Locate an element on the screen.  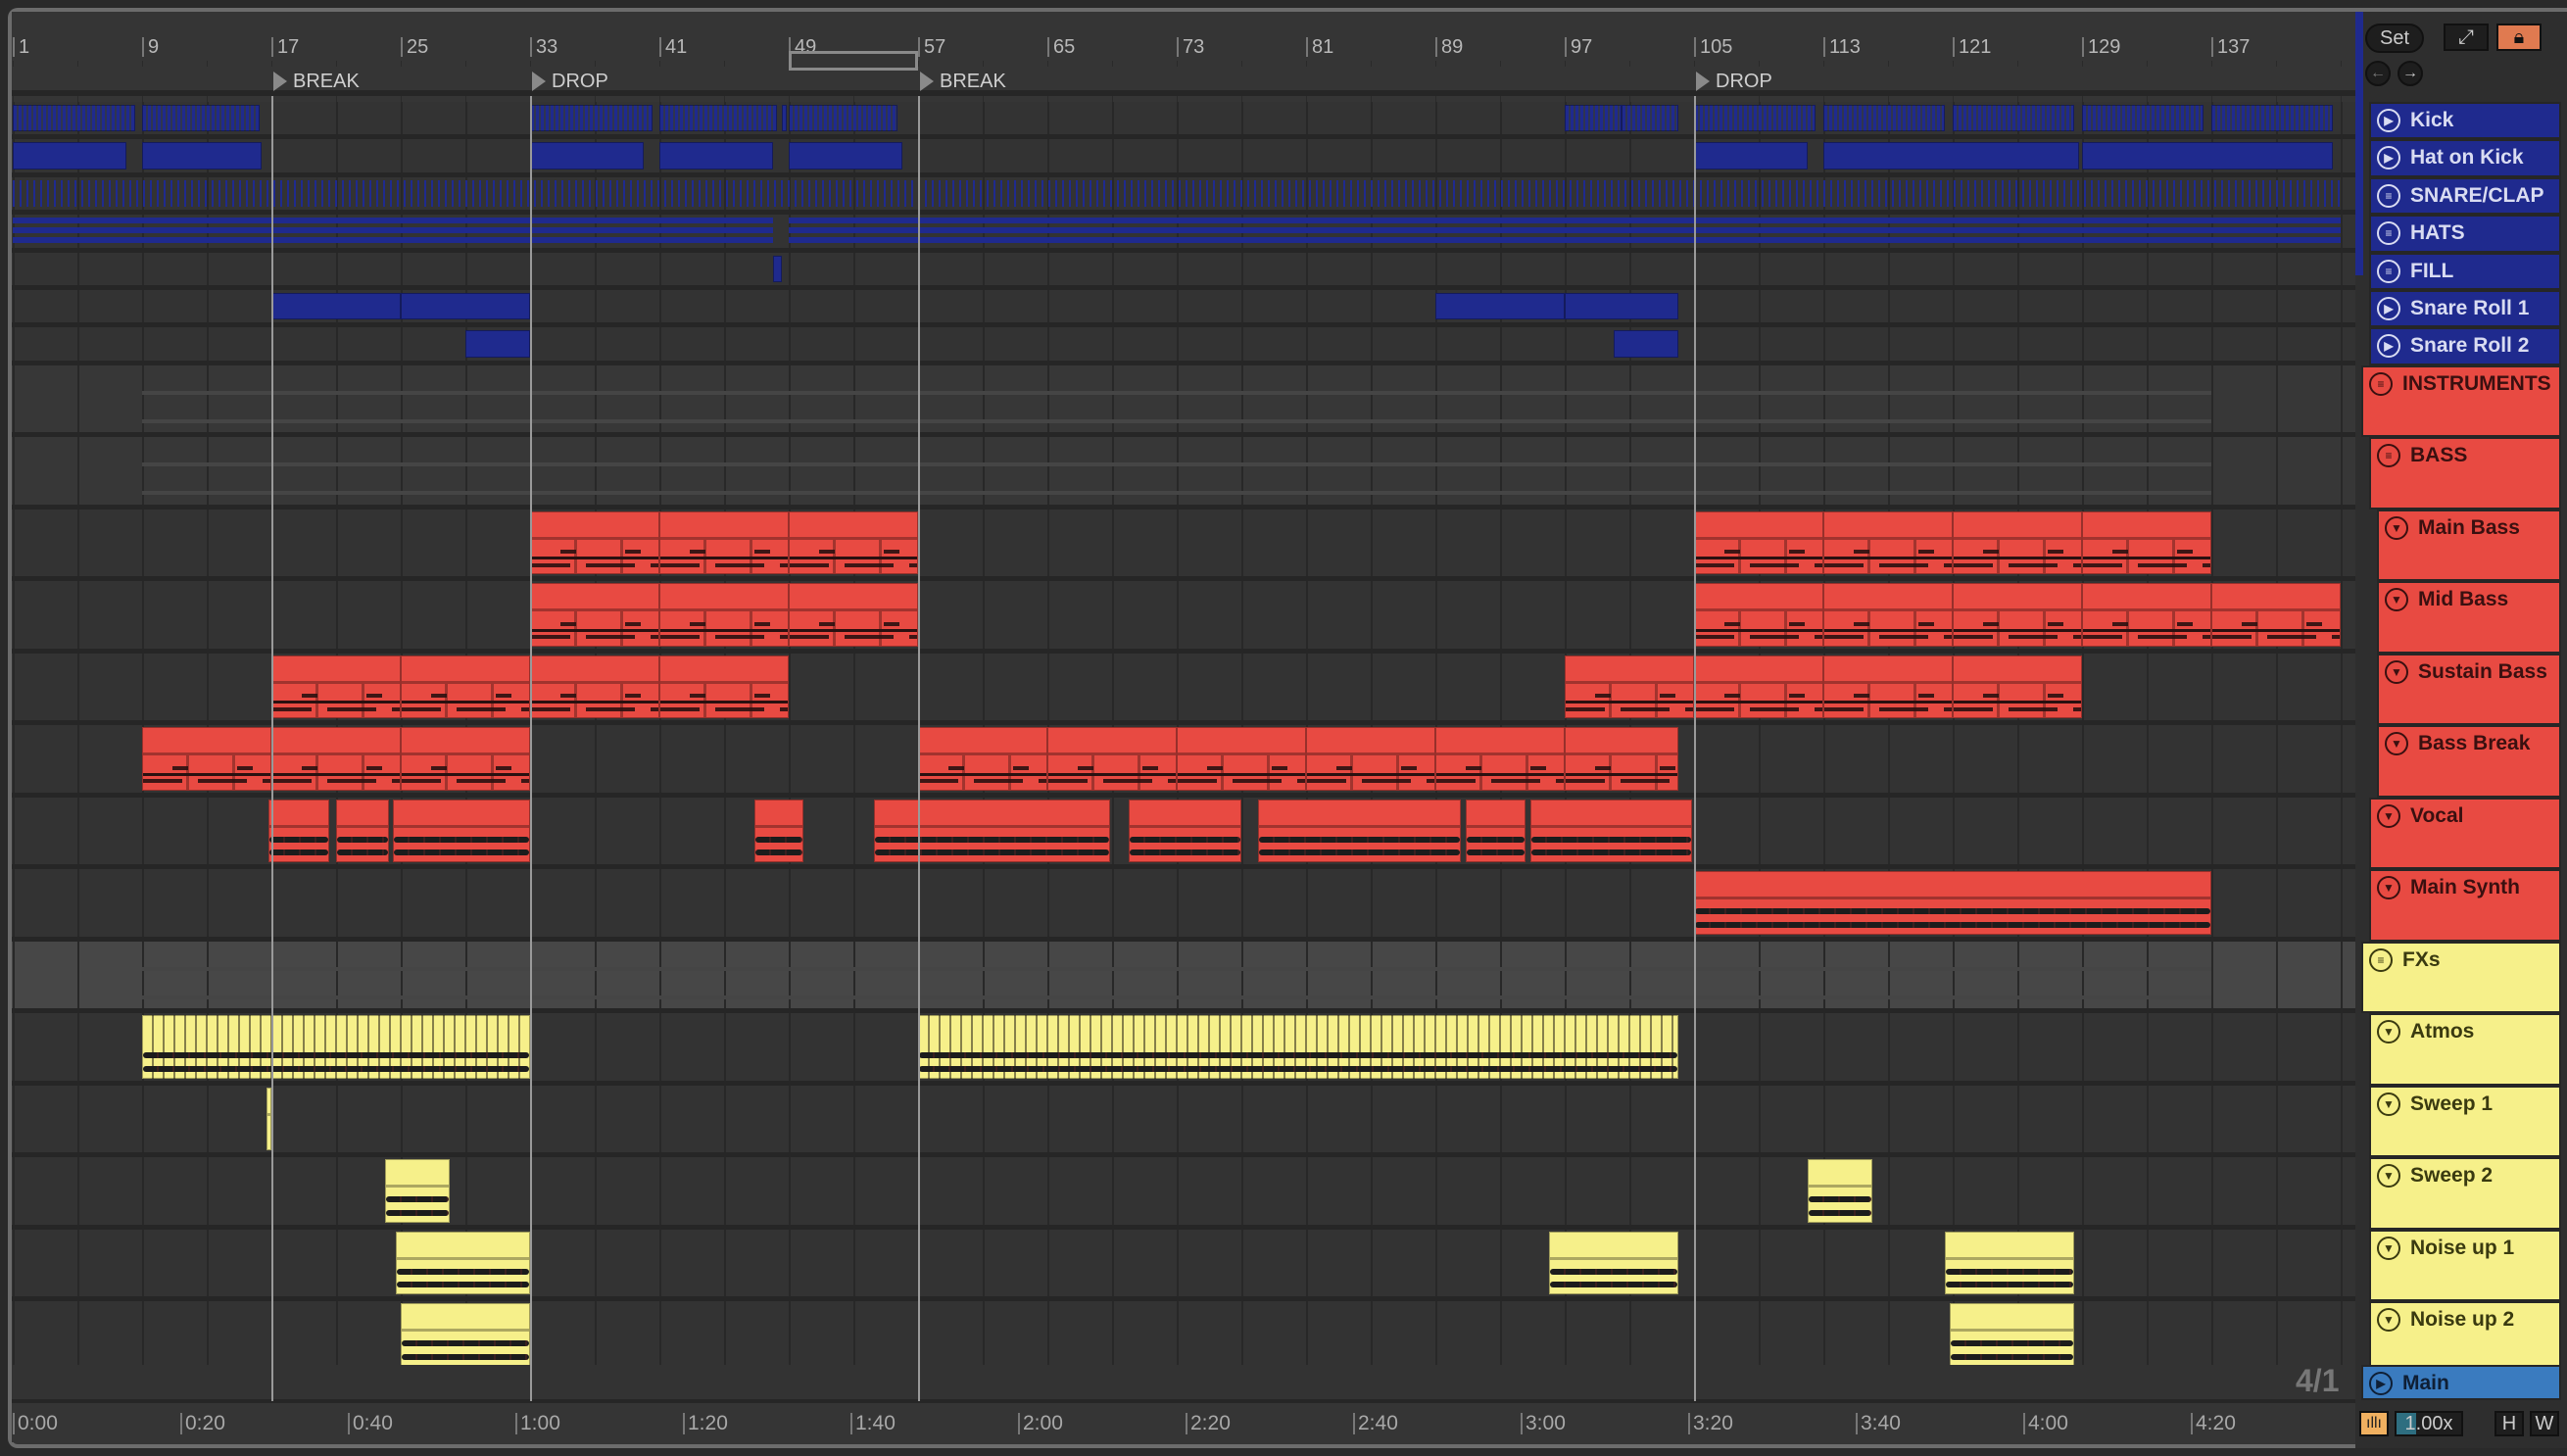
follow-button: ⤢ is located at coordinates (2466, 37).